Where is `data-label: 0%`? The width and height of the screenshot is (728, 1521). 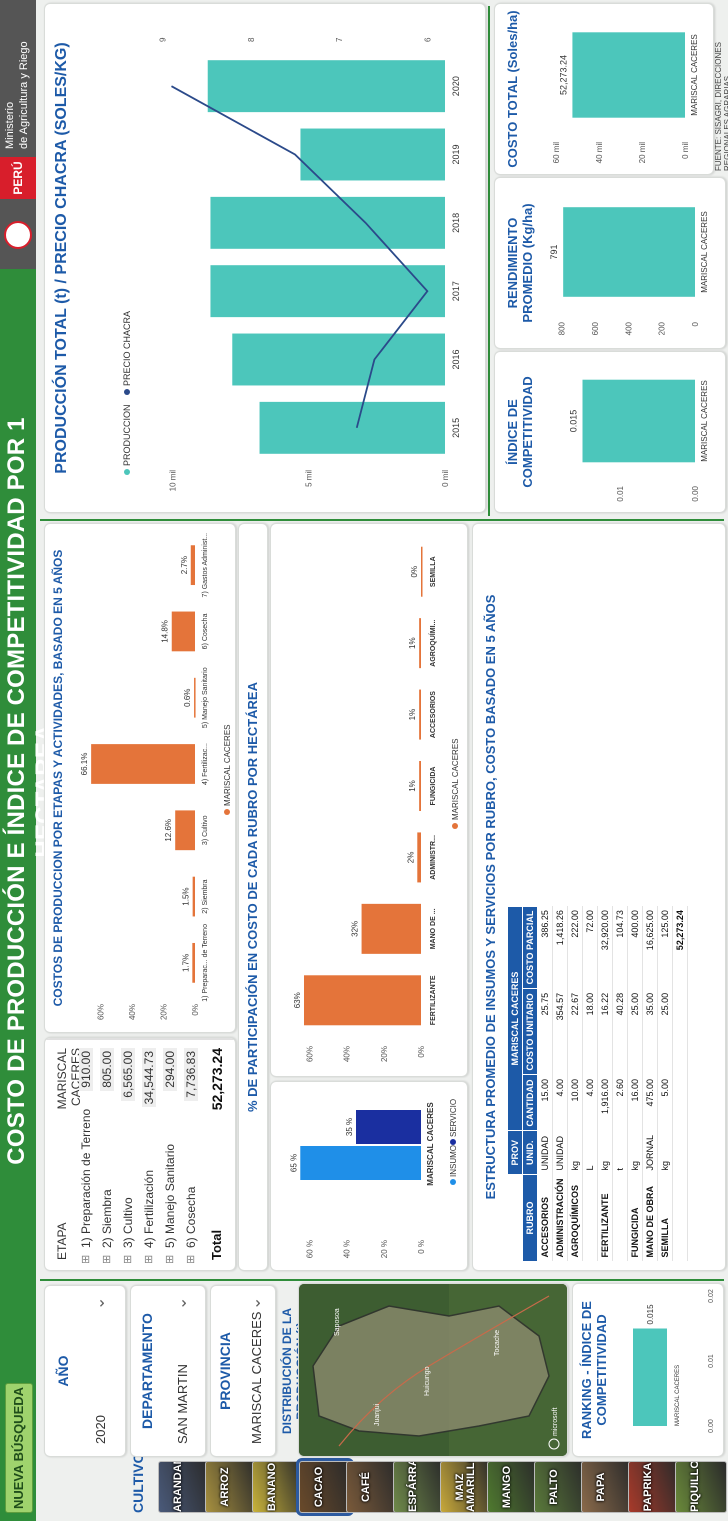 data-label: 0% is located at coordinates (414, 572).